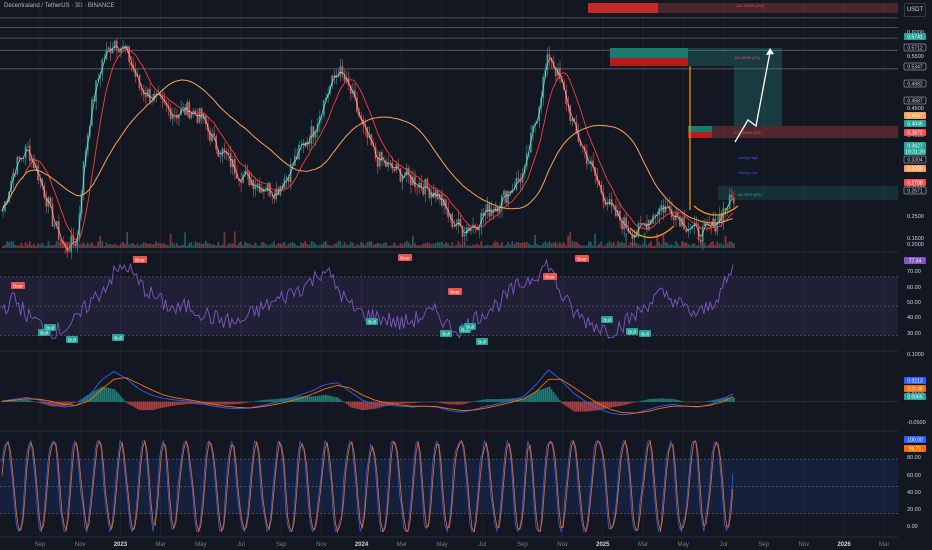 Image resolution: width=932 pixels, height=550 pixels. I want to click on bull-label: Bull, so click(72, 339).